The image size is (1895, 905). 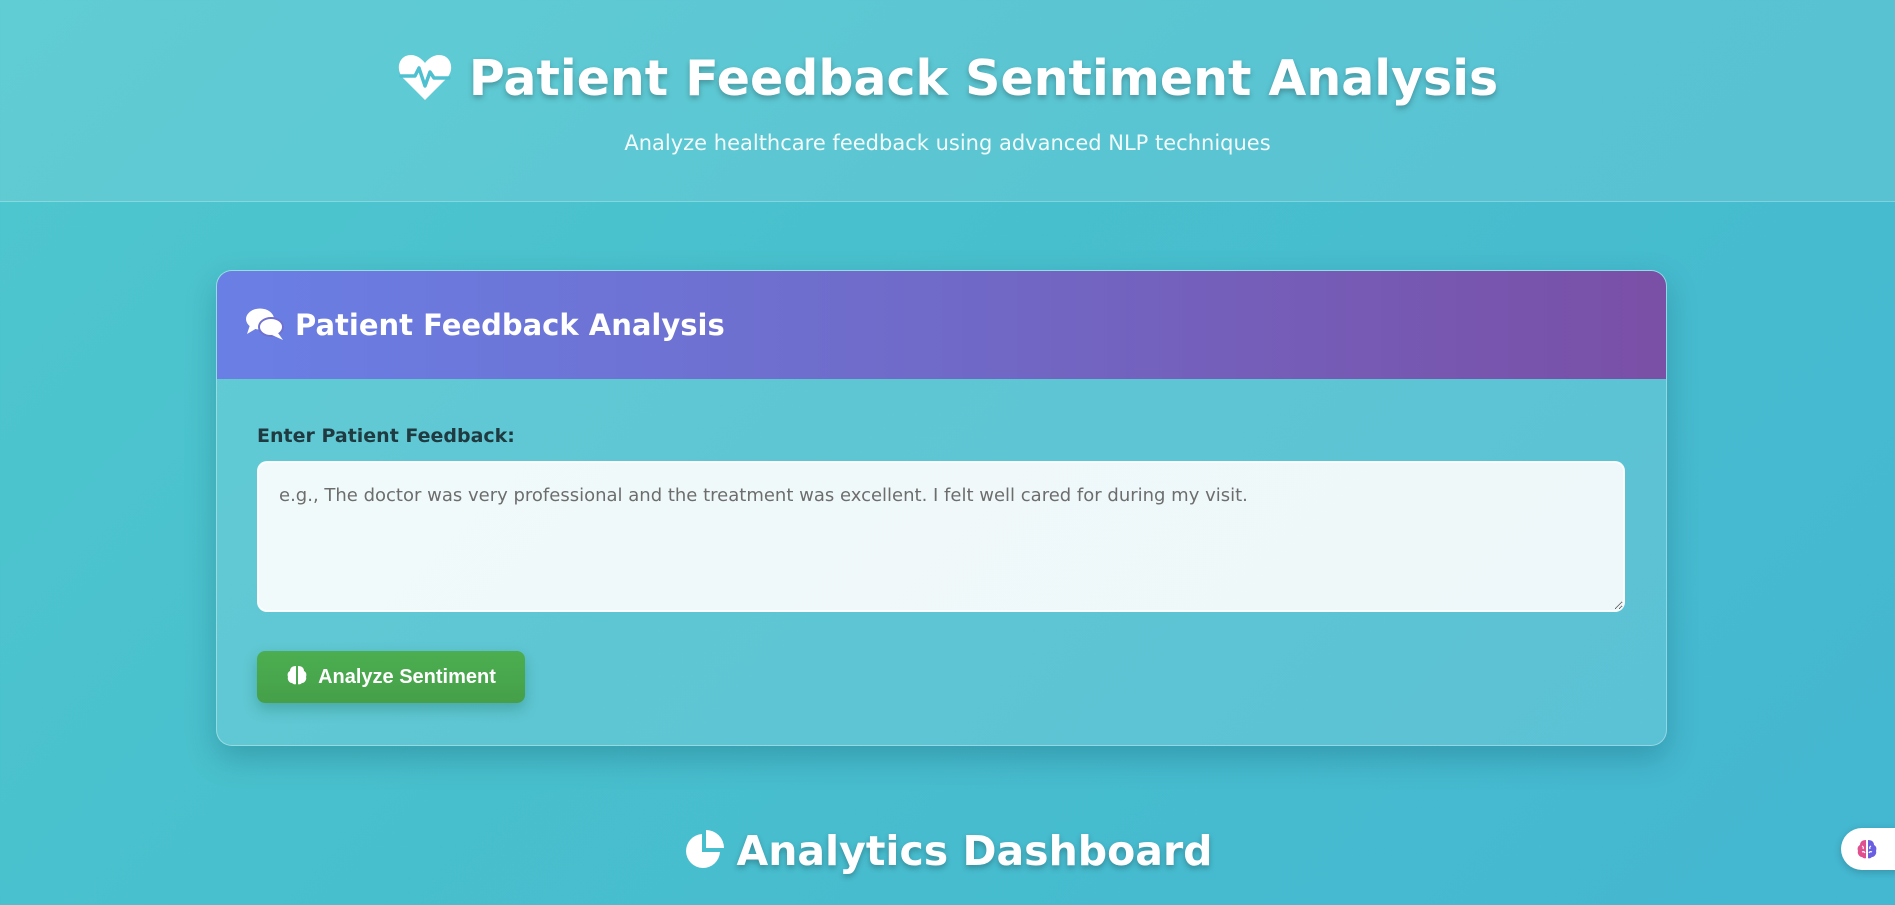 What do you see at coordinates (974, 851) in the screenshot?
I see `dashboard-title: Analytics Dashboard` at bounding box center [974, 851].